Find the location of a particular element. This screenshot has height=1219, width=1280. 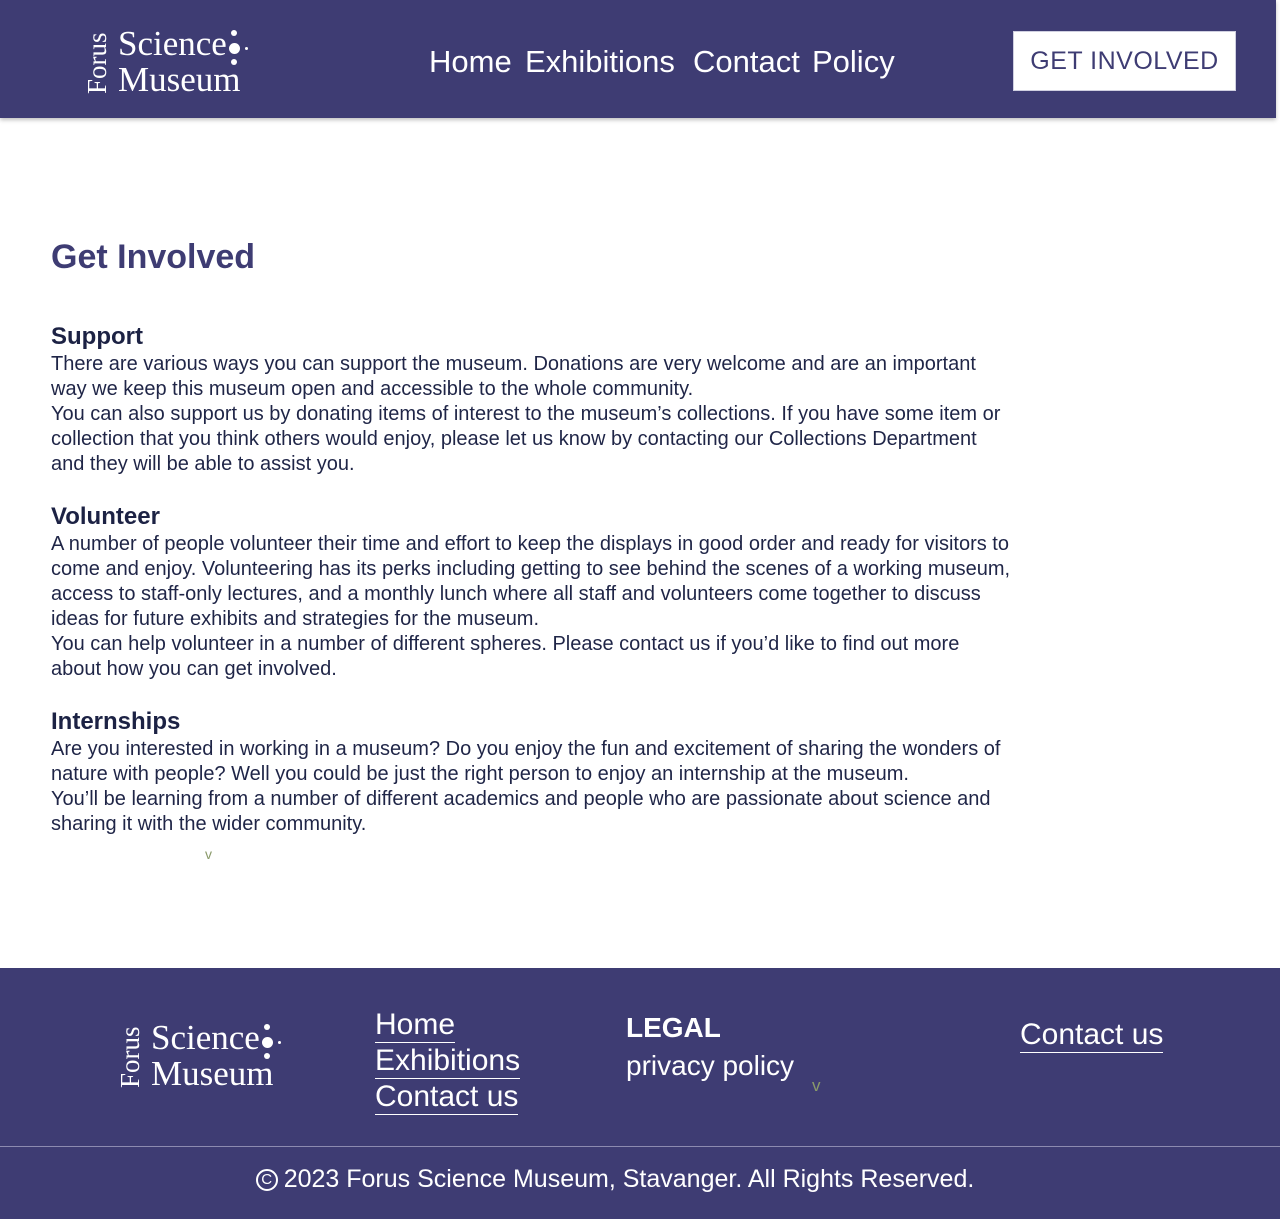

footer-link-home: Home is located at coordinates (415, 1025).